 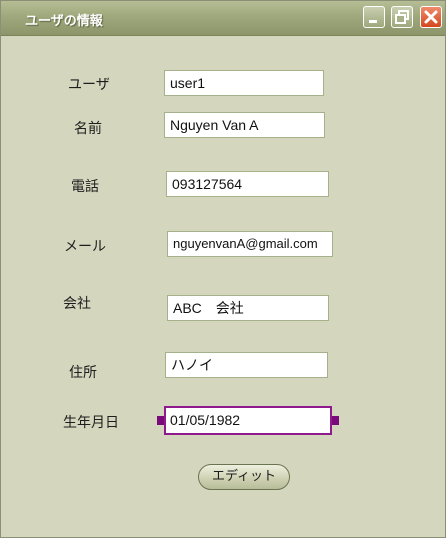 What do you see at coordinates (223, 18) in the screenshot?
I see `title-bar: ユーザの情報` at bounding box center [223, 18].